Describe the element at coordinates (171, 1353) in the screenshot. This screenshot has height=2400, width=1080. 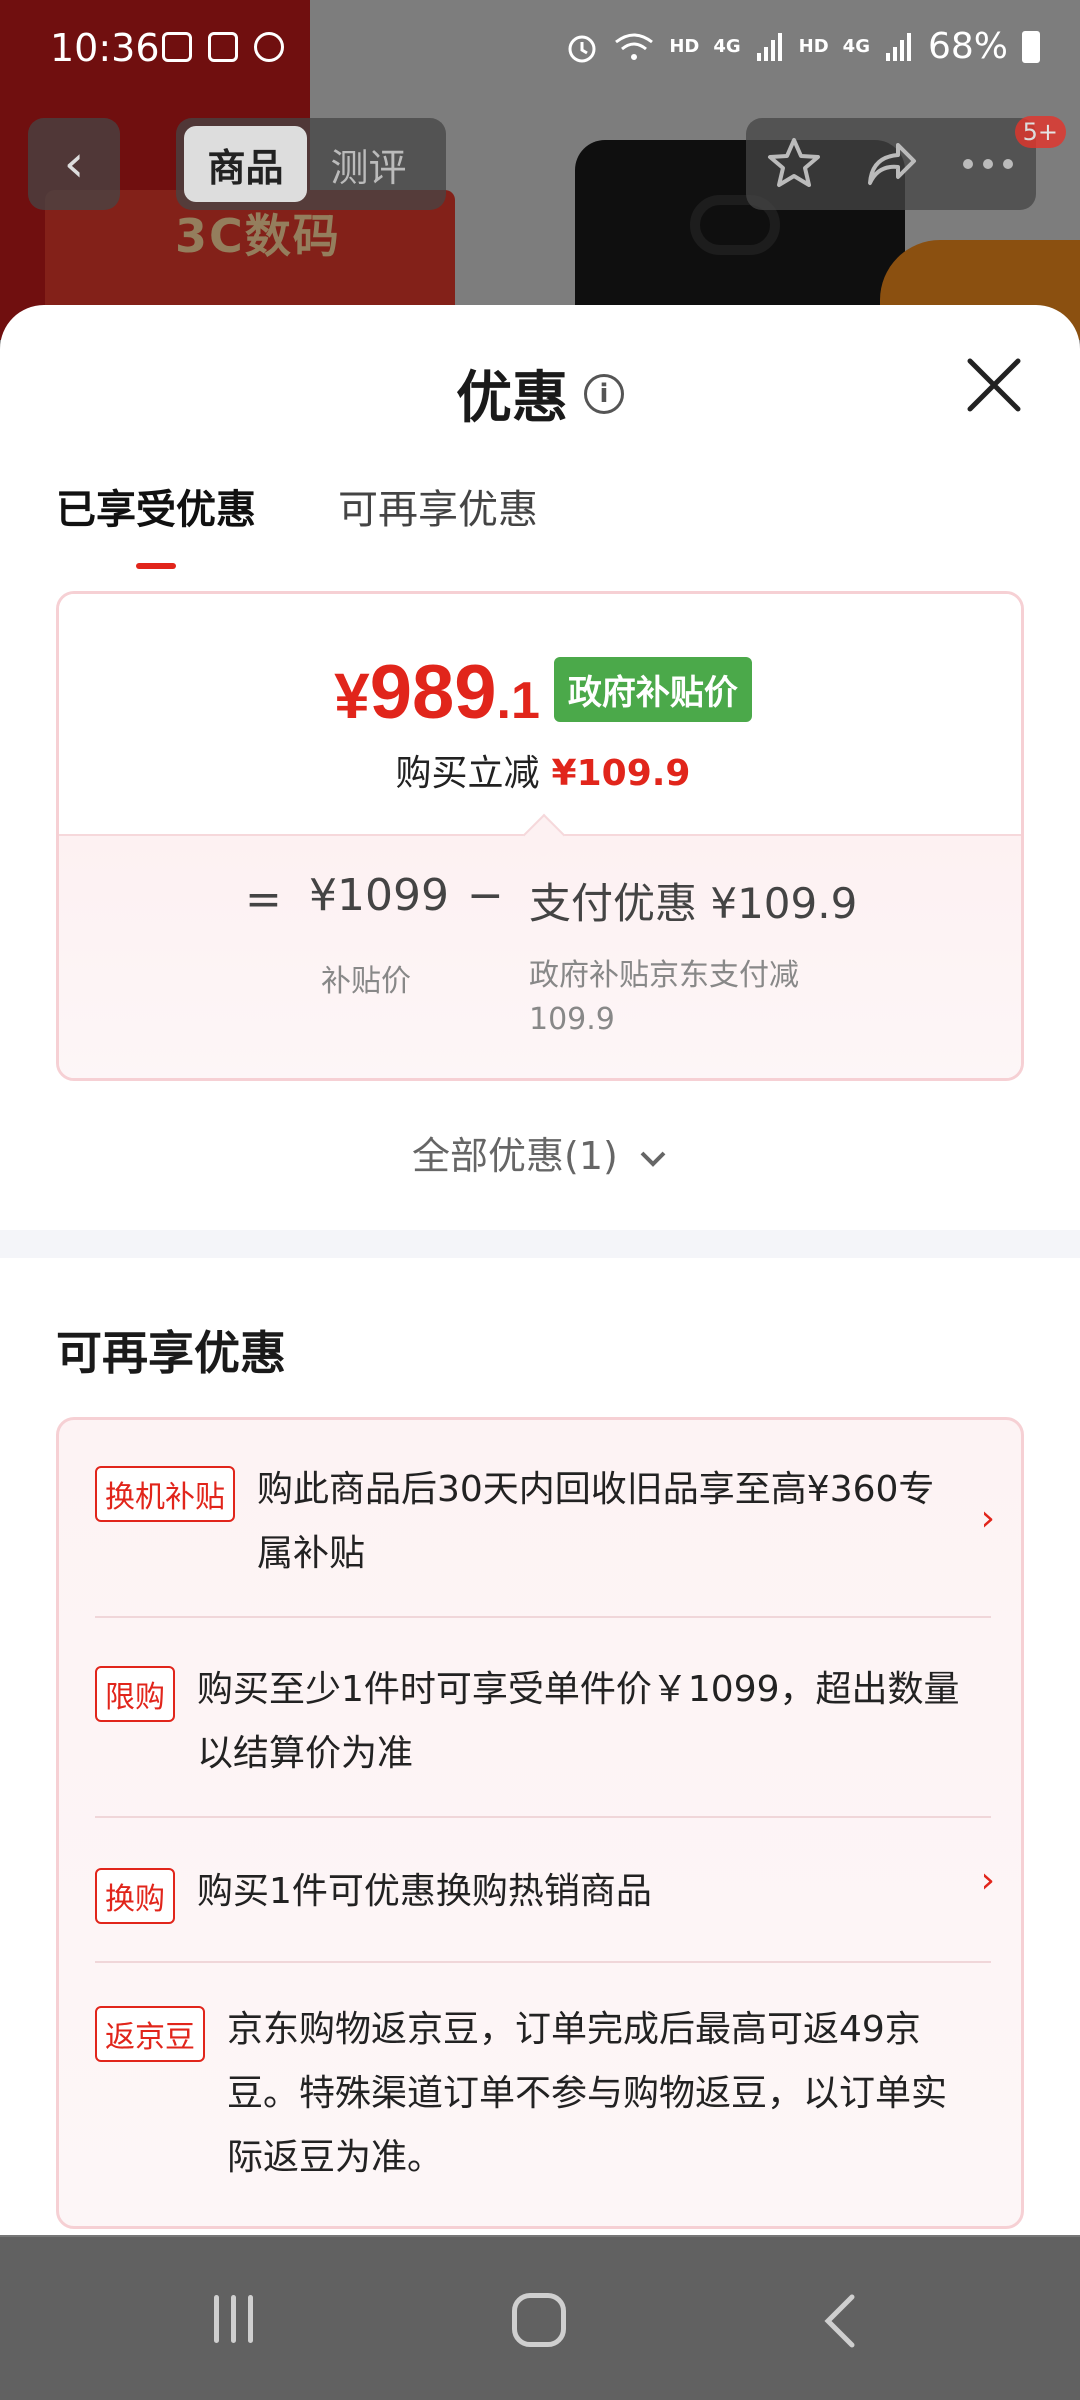
I see `more-discounts-title: 可再享优惠` at that location.